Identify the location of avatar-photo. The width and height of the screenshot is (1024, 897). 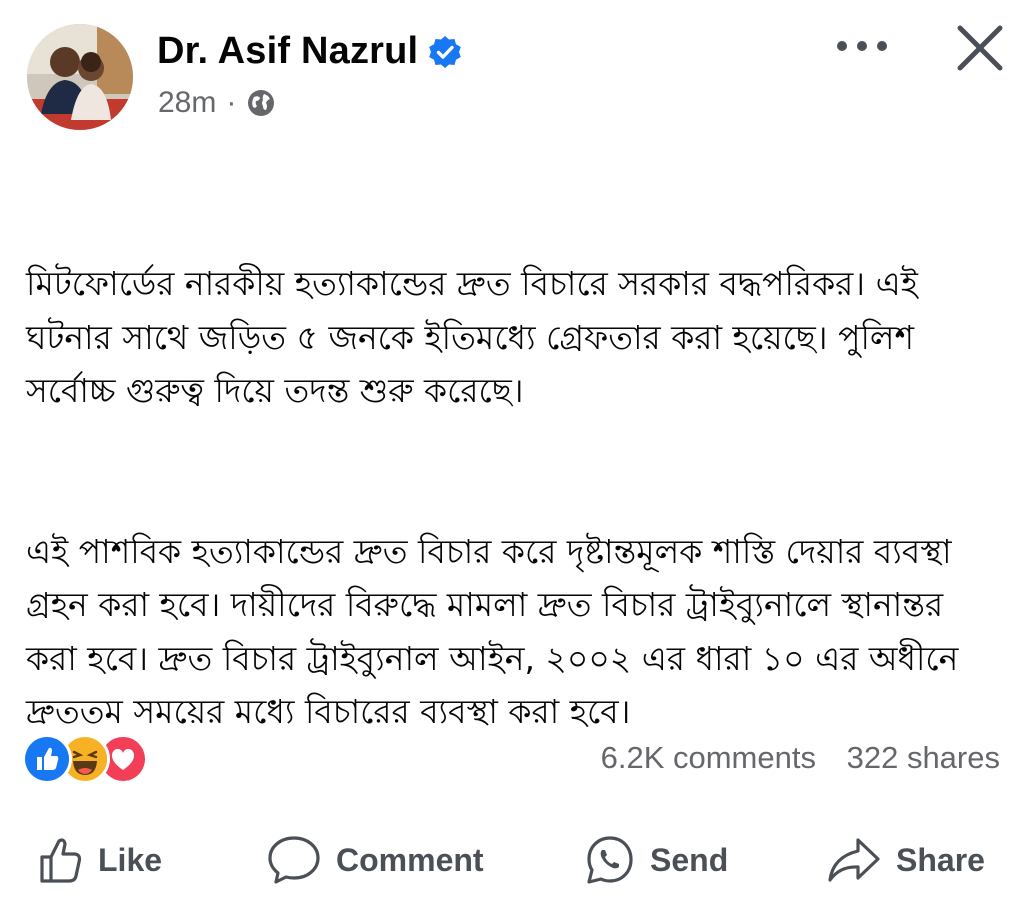
(80, 77).